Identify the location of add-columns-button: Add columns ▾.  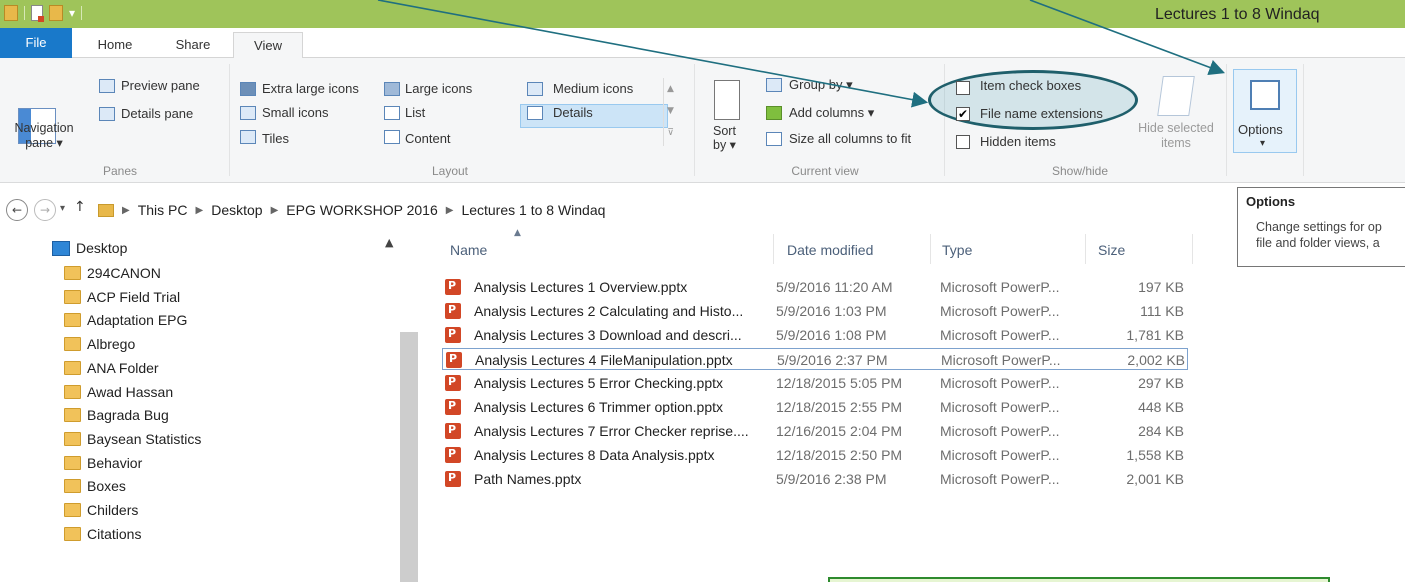
(831, 113).